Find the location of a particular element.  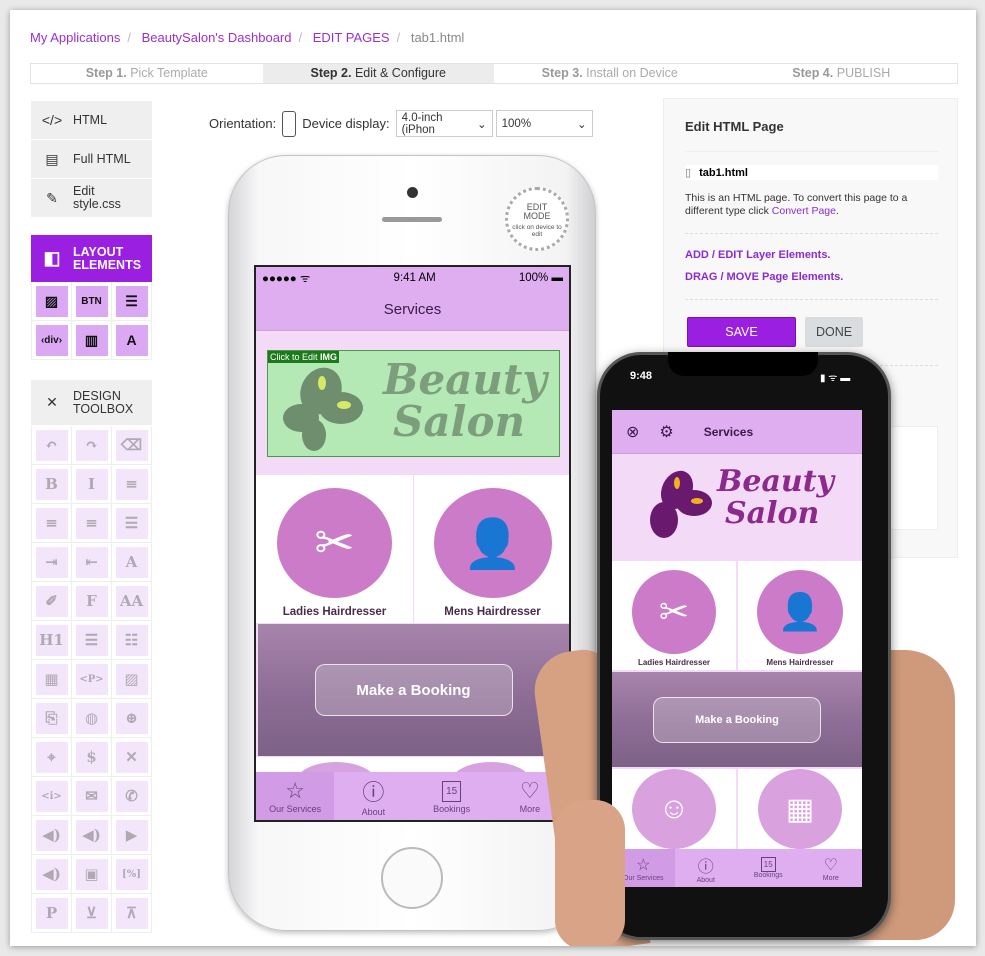

edit-css-button: ✎ Edit style.css is located at coordinates (91, 198).